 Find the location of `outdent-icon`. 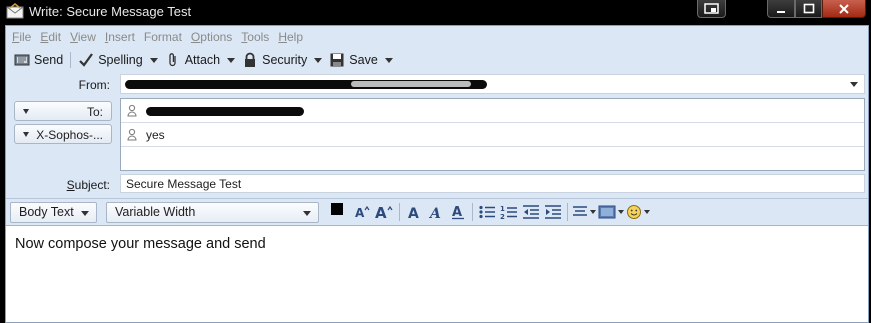

outdent-icon is located at coordinates (531, 212).